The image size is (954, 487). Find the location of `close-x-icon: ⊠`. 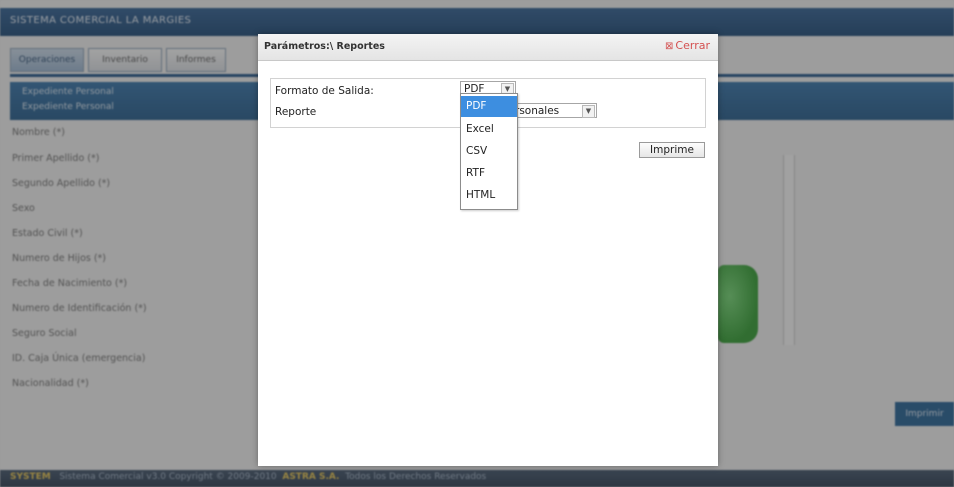

close-x-icon: ⊠ is located at coordinates (669, 46).